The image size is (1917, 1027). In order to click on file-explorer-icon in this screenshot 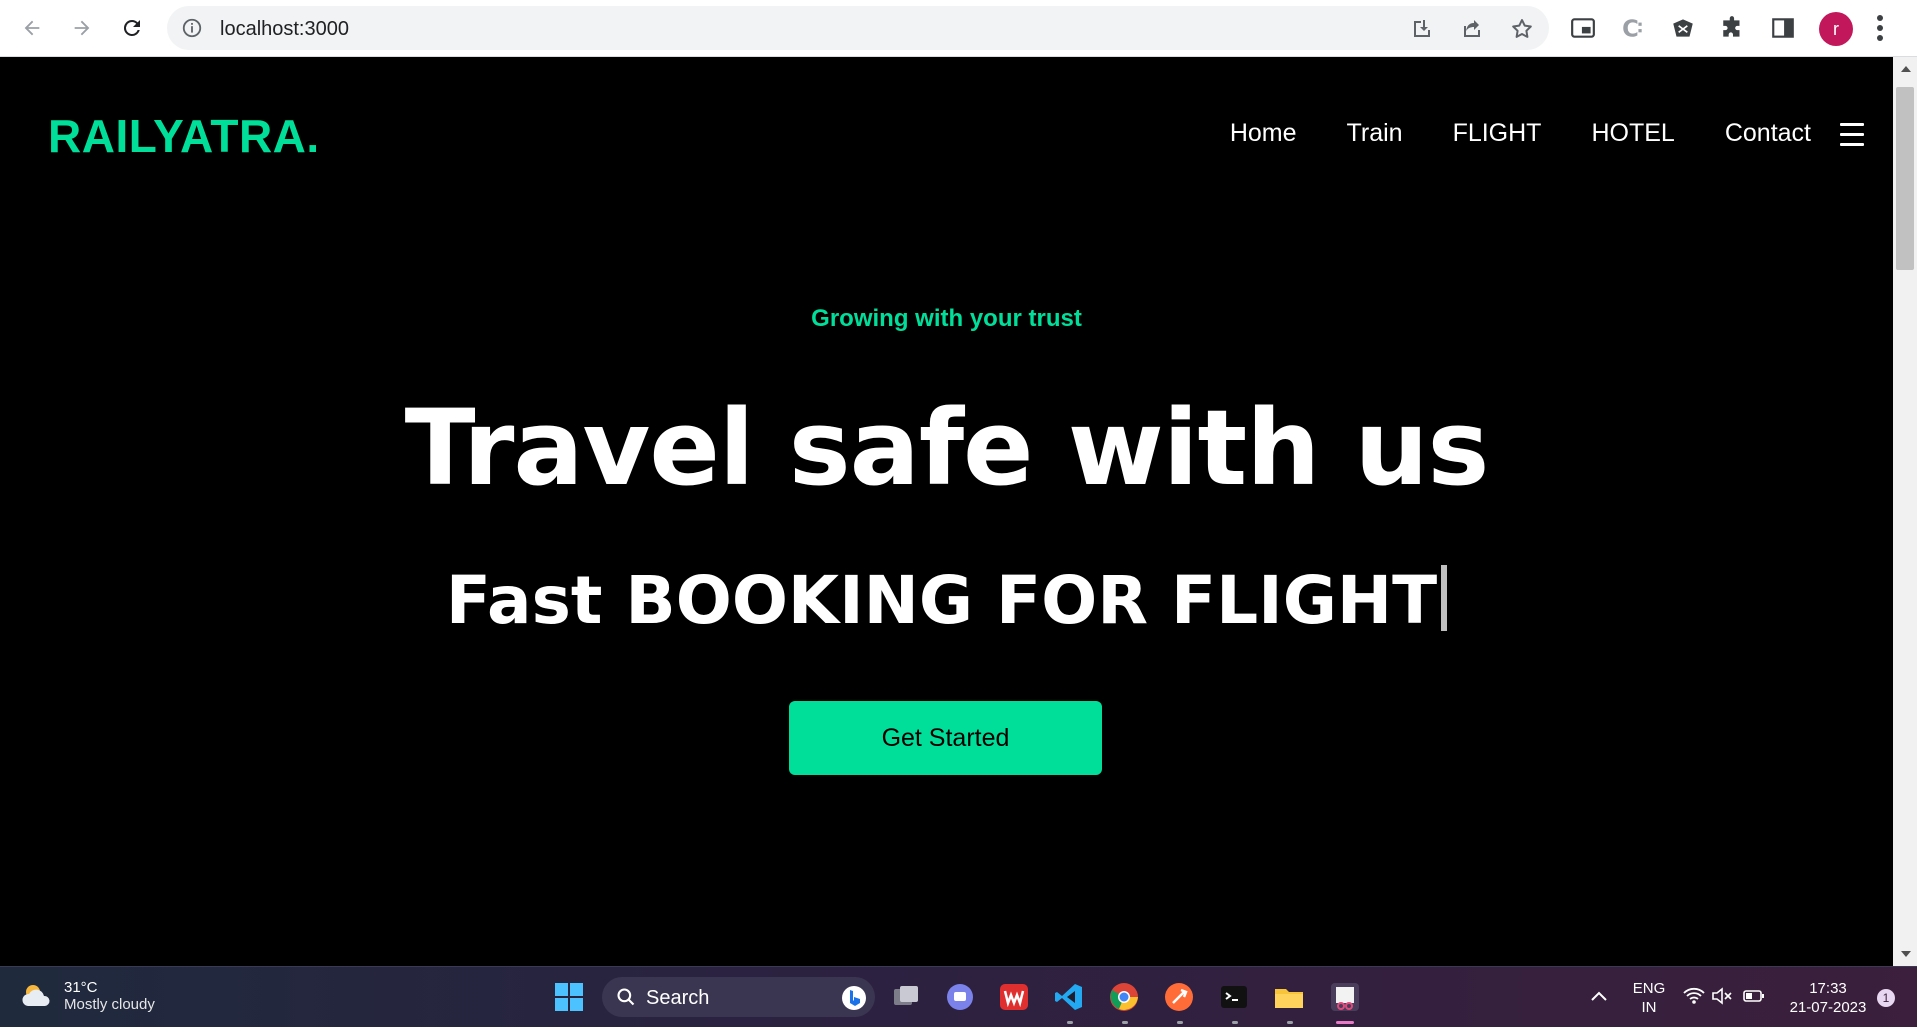, I will do `click(1289, 997)`.